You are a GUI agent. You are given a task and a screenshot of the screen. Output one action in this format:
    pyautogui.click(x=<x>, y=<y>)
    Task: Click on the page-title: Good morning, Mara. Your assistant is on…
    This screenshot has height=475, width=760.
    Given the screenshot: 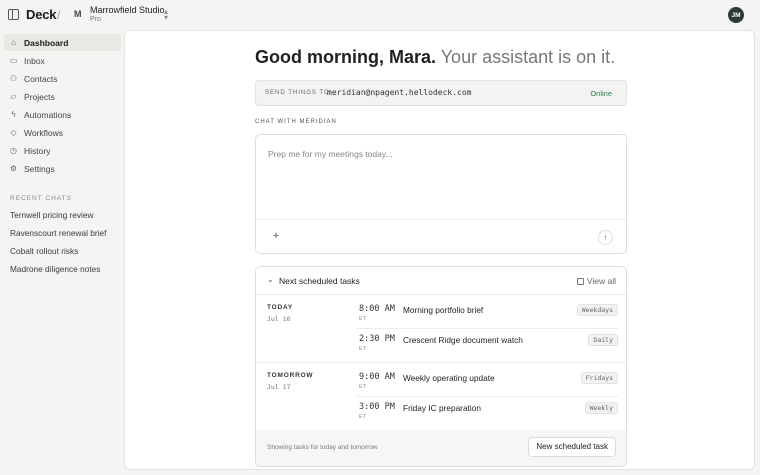 What is the action you would take?
    pyautogui.click(x=435, y=57)
    